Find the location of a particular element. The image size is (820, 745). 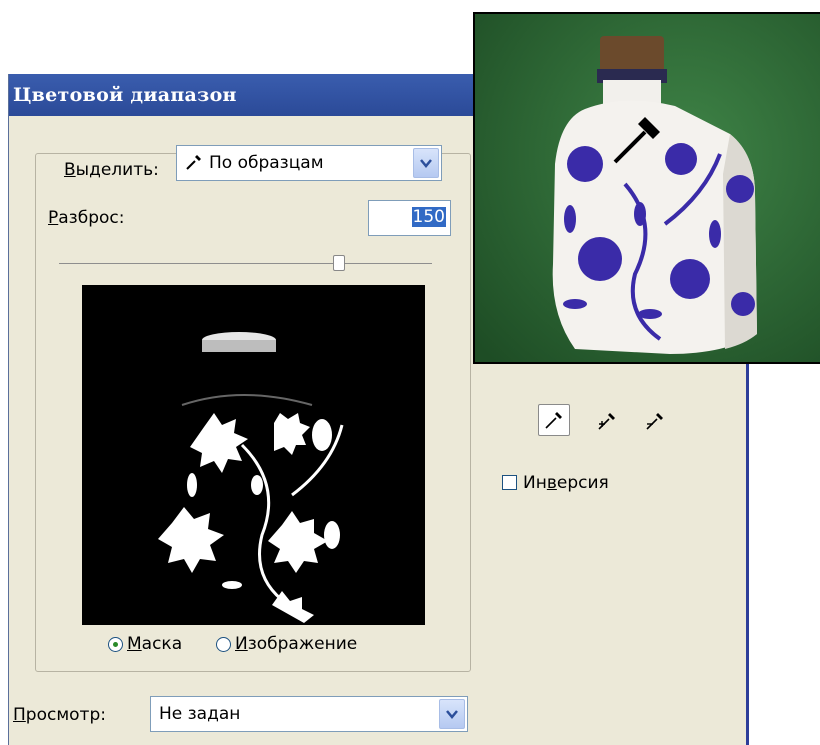

eyedropper-add-tool is located at coordinates (608, 420).